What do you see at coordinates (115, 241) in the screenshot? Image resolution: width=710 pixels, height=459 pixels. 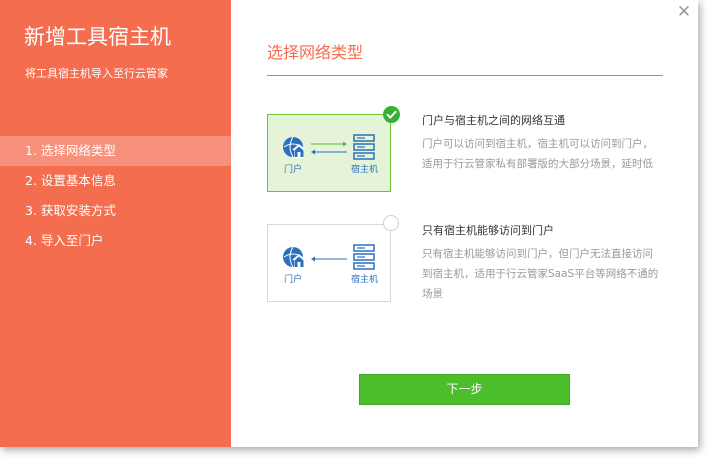 I see `step-import-portal: 4. 导入至门户` at bounding box center [115, 241].